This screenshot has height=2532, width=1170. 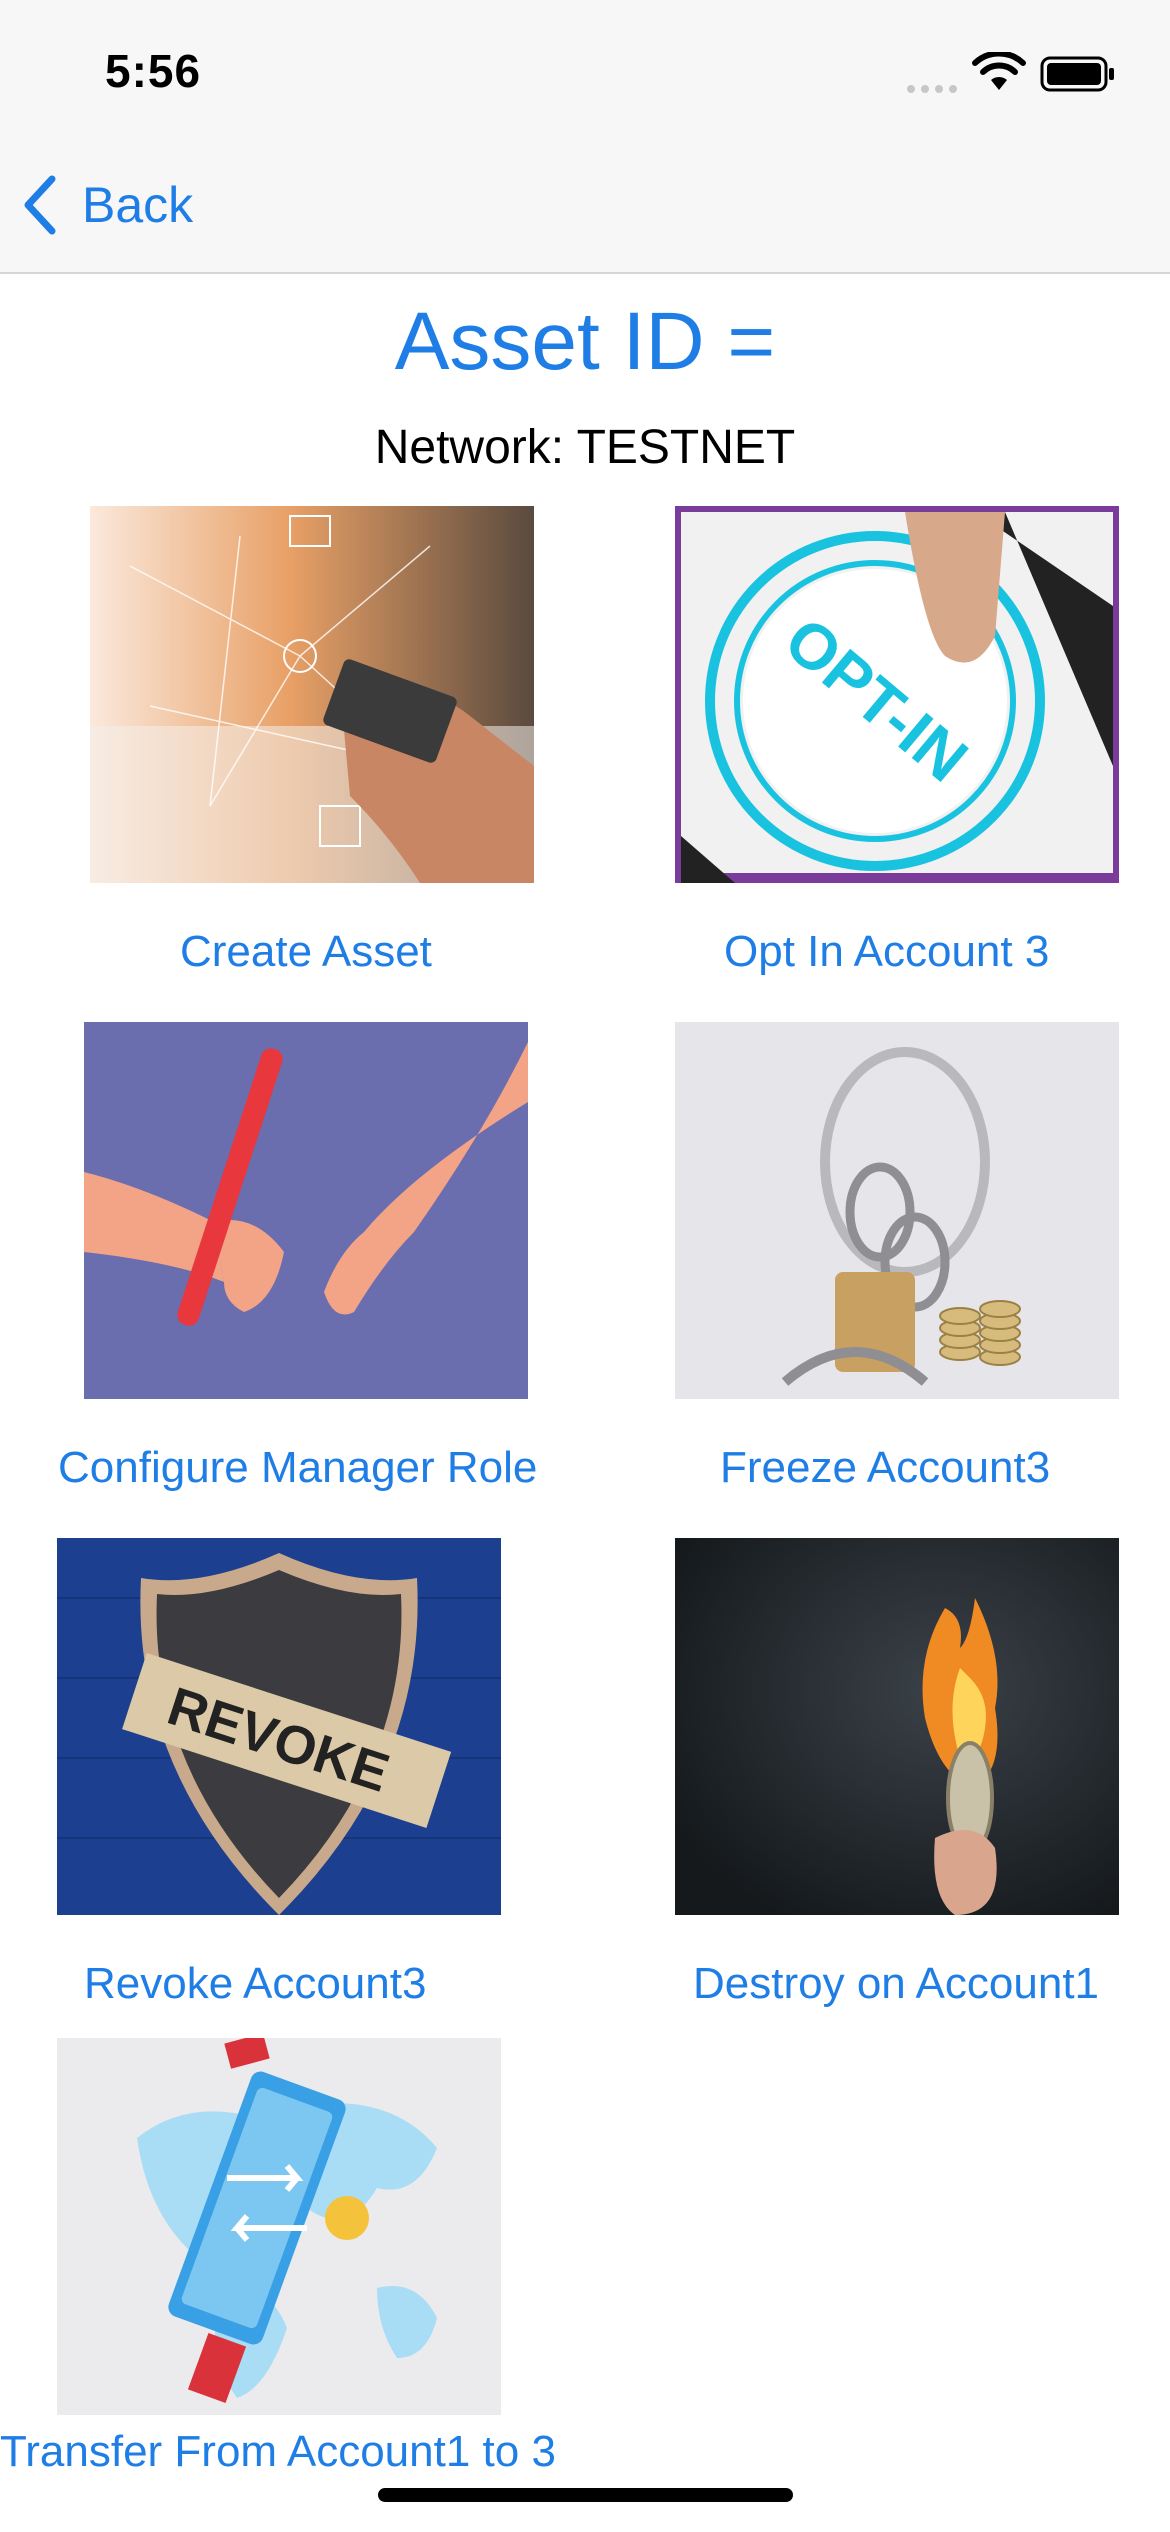 I want to click on status-time: 5:56, so click(x=153, y=71).